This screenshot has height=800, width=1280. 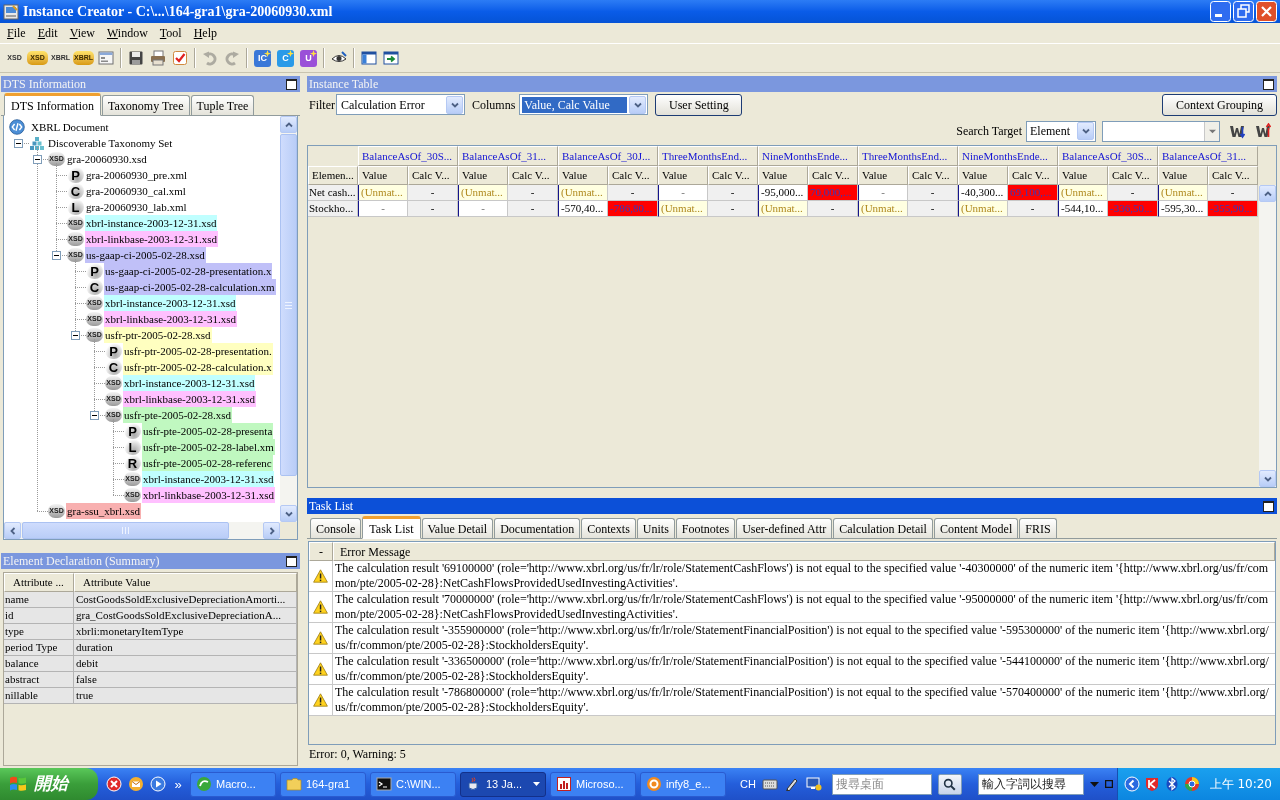 What do you see at coordinates (584, 104) in the screenshot?
I see `columns-dropdown: Value, Calc Value` at bounding box center [584, 104].